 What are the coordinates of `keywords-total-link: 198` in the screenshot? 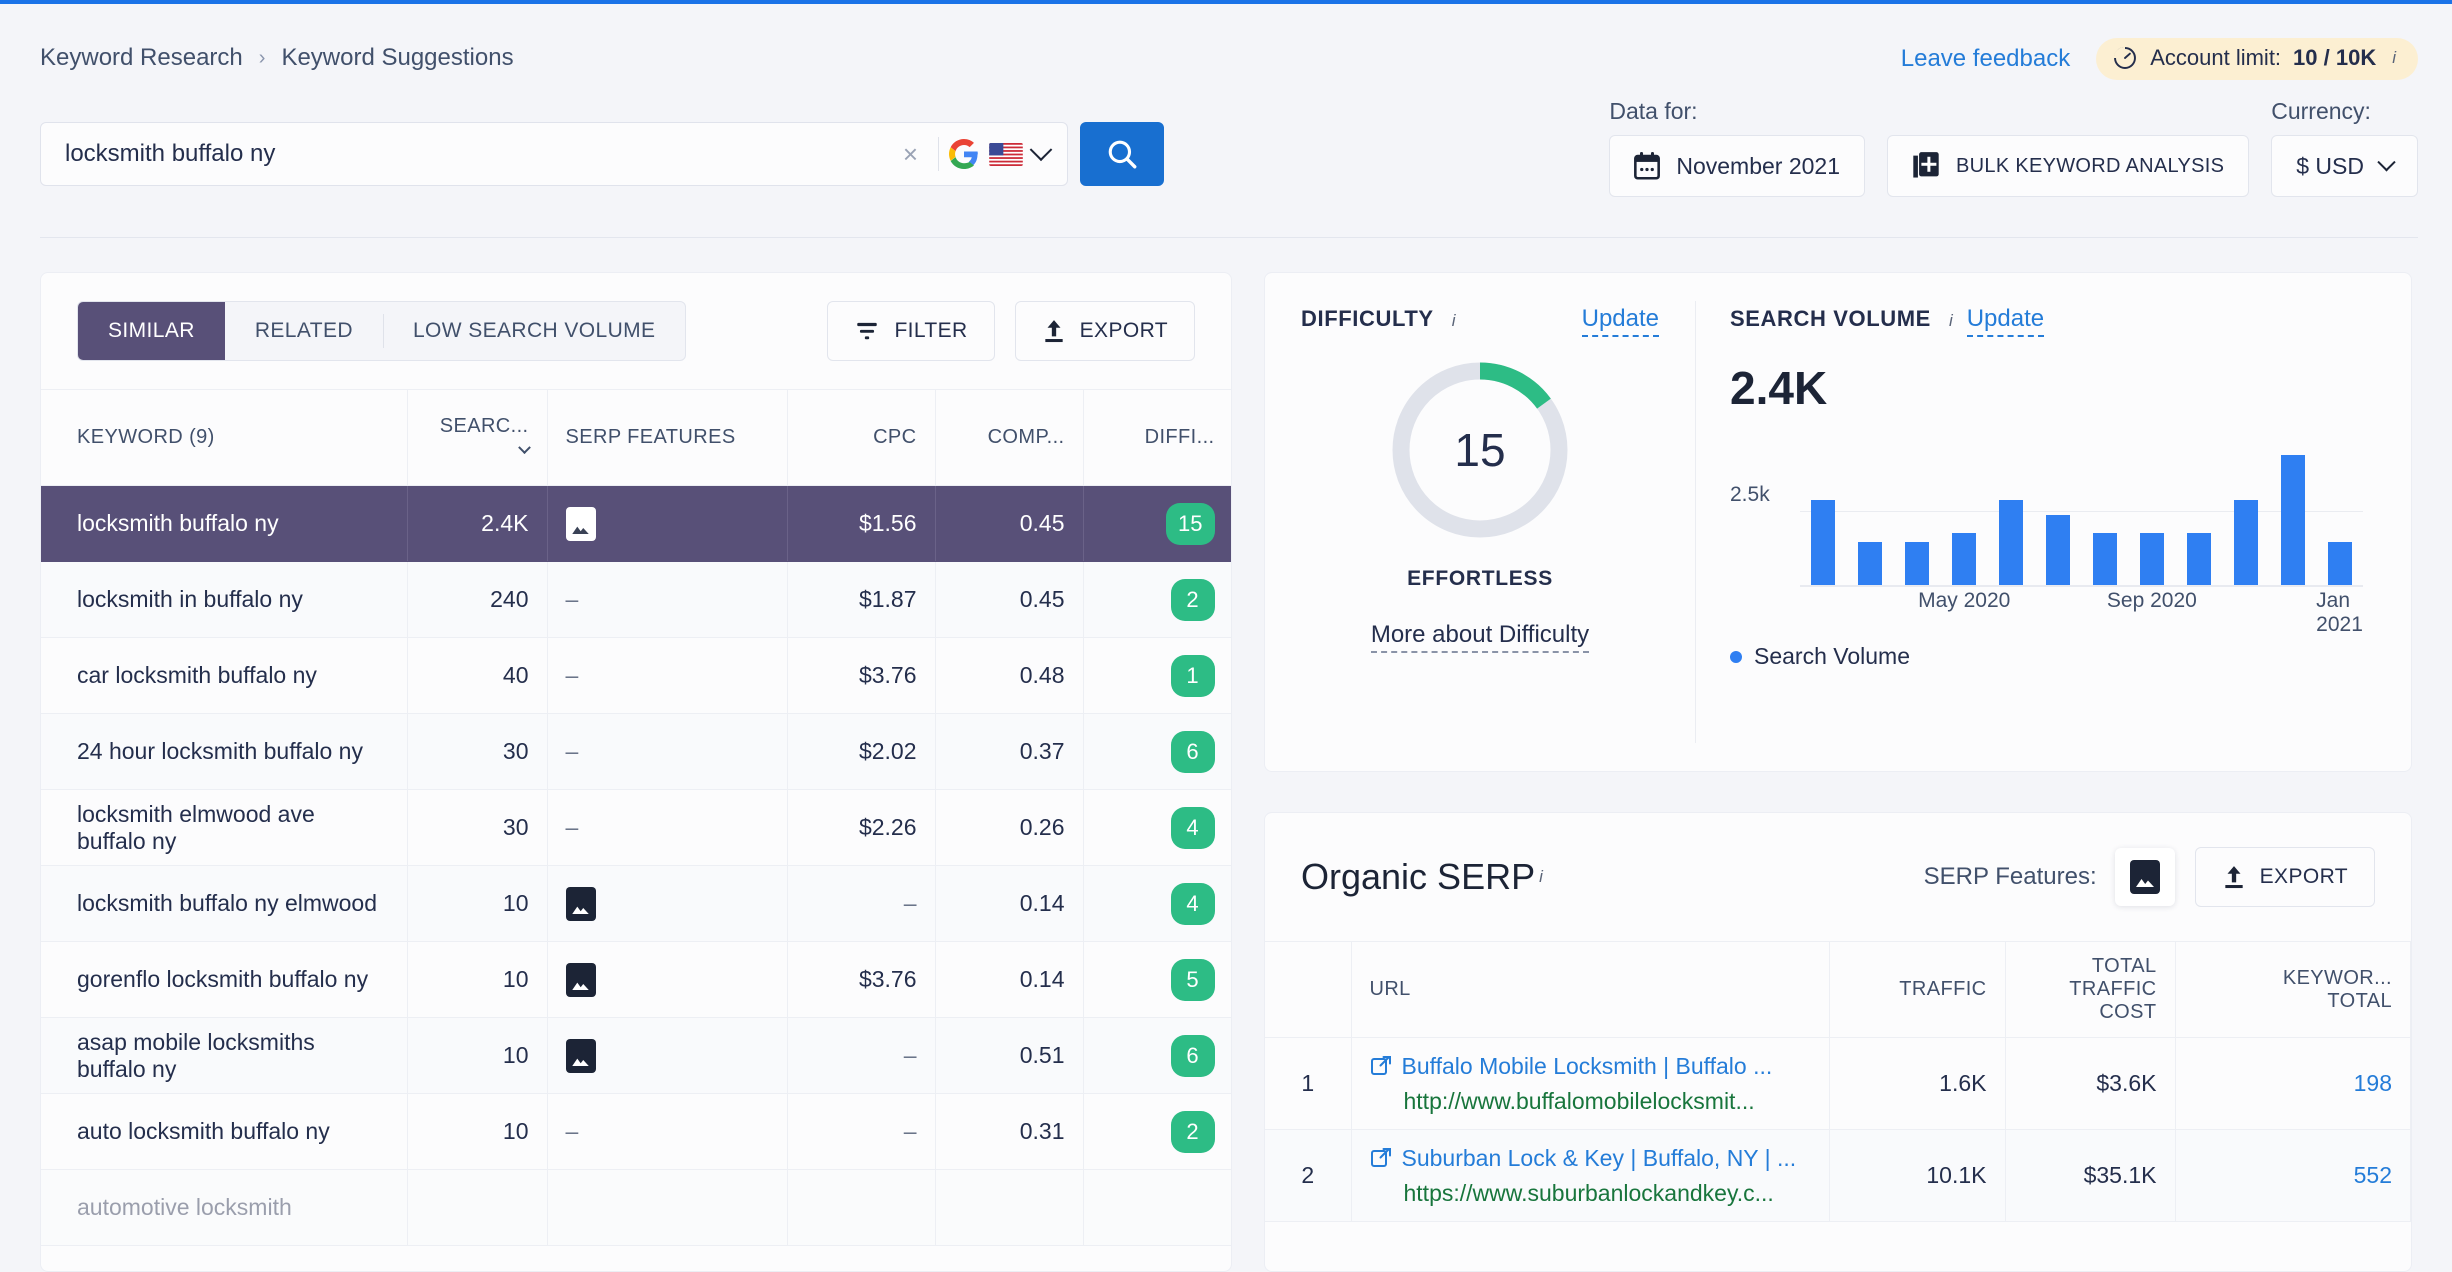 It's located at (2373, 1083).